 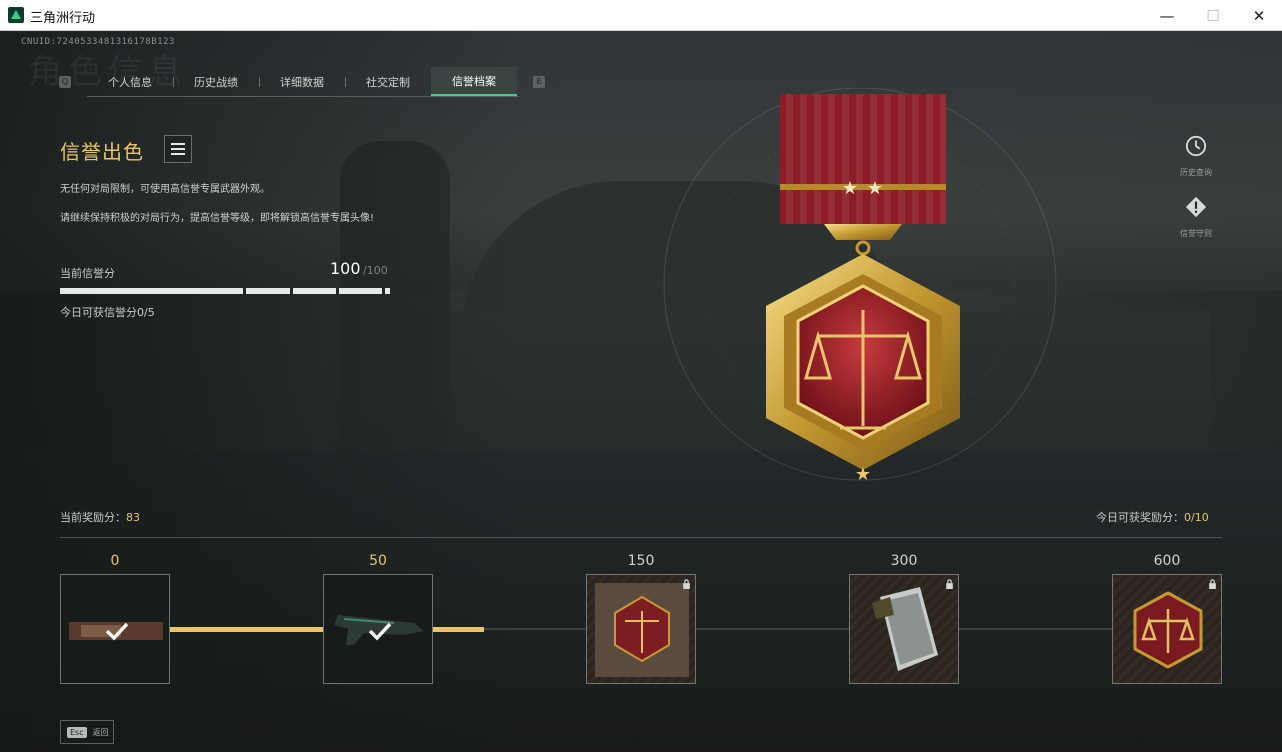 What do you see at coordinates (77, 732) in the screenshot?
I see `esc-key-hint: Esc` at bounding box center [77, 732].